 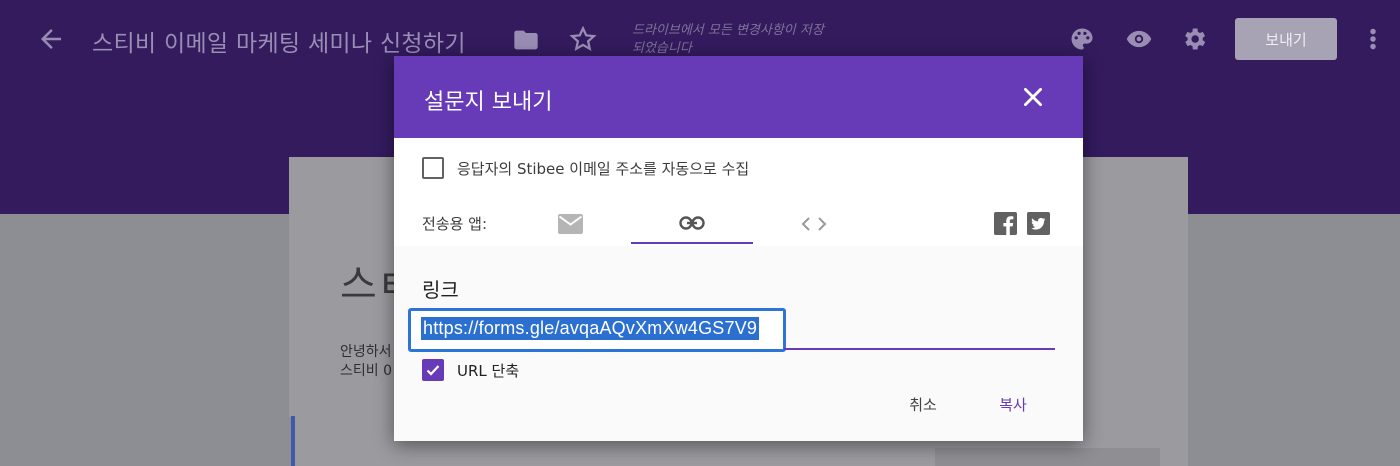 I want to click on link-icon, so click(x=692, y=223).